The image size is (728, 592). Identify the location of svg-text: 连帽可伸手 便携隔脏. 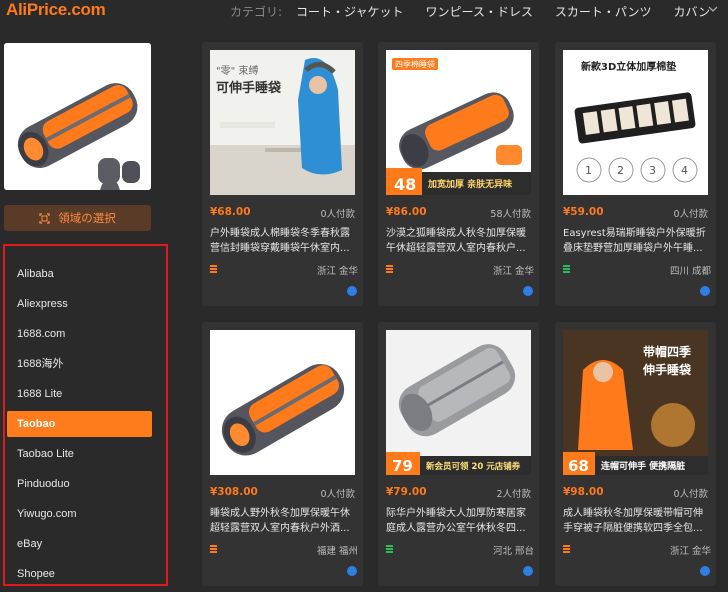
(643, 466).